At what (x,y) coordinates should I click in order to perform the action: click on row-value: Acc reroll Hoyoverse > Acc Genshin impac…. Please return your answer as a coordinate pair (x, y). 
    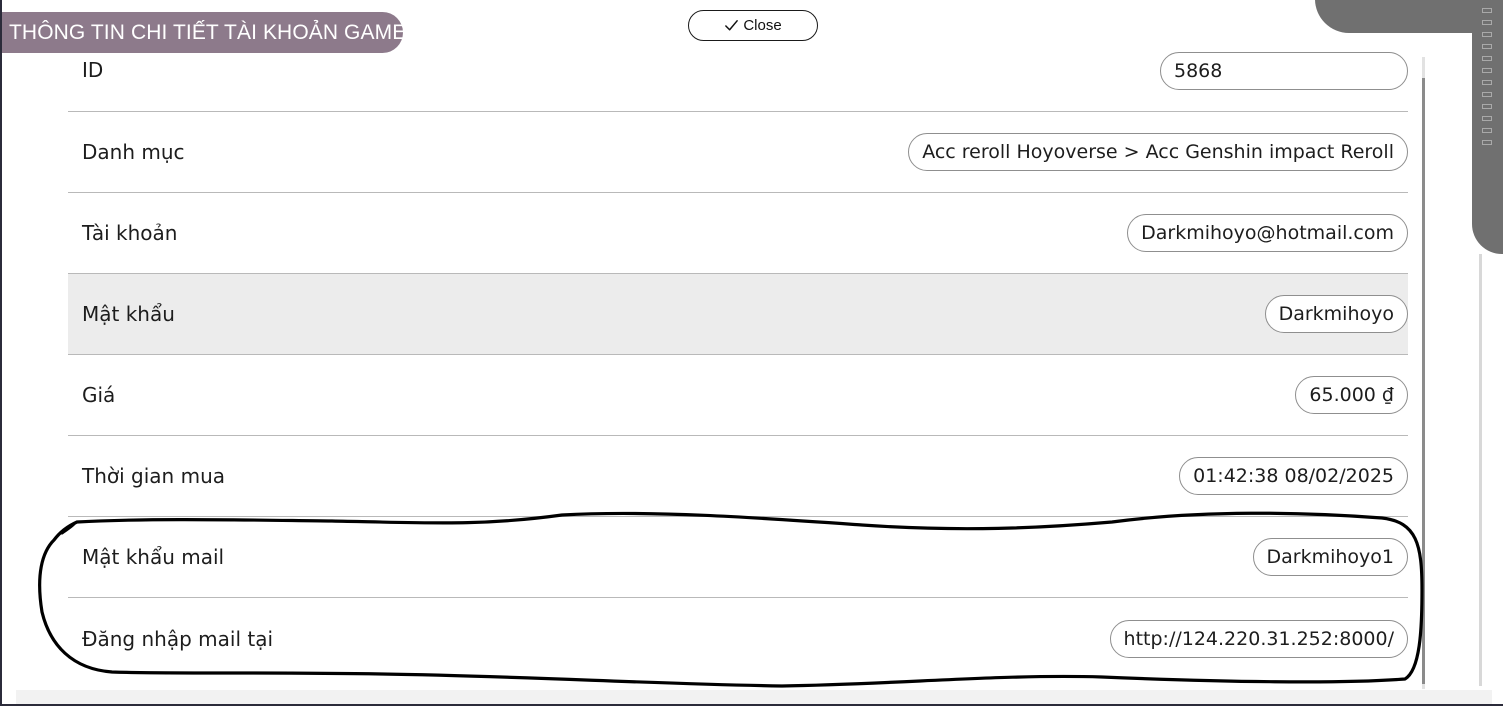
    Looking at the image, I should click on (1158, 152).